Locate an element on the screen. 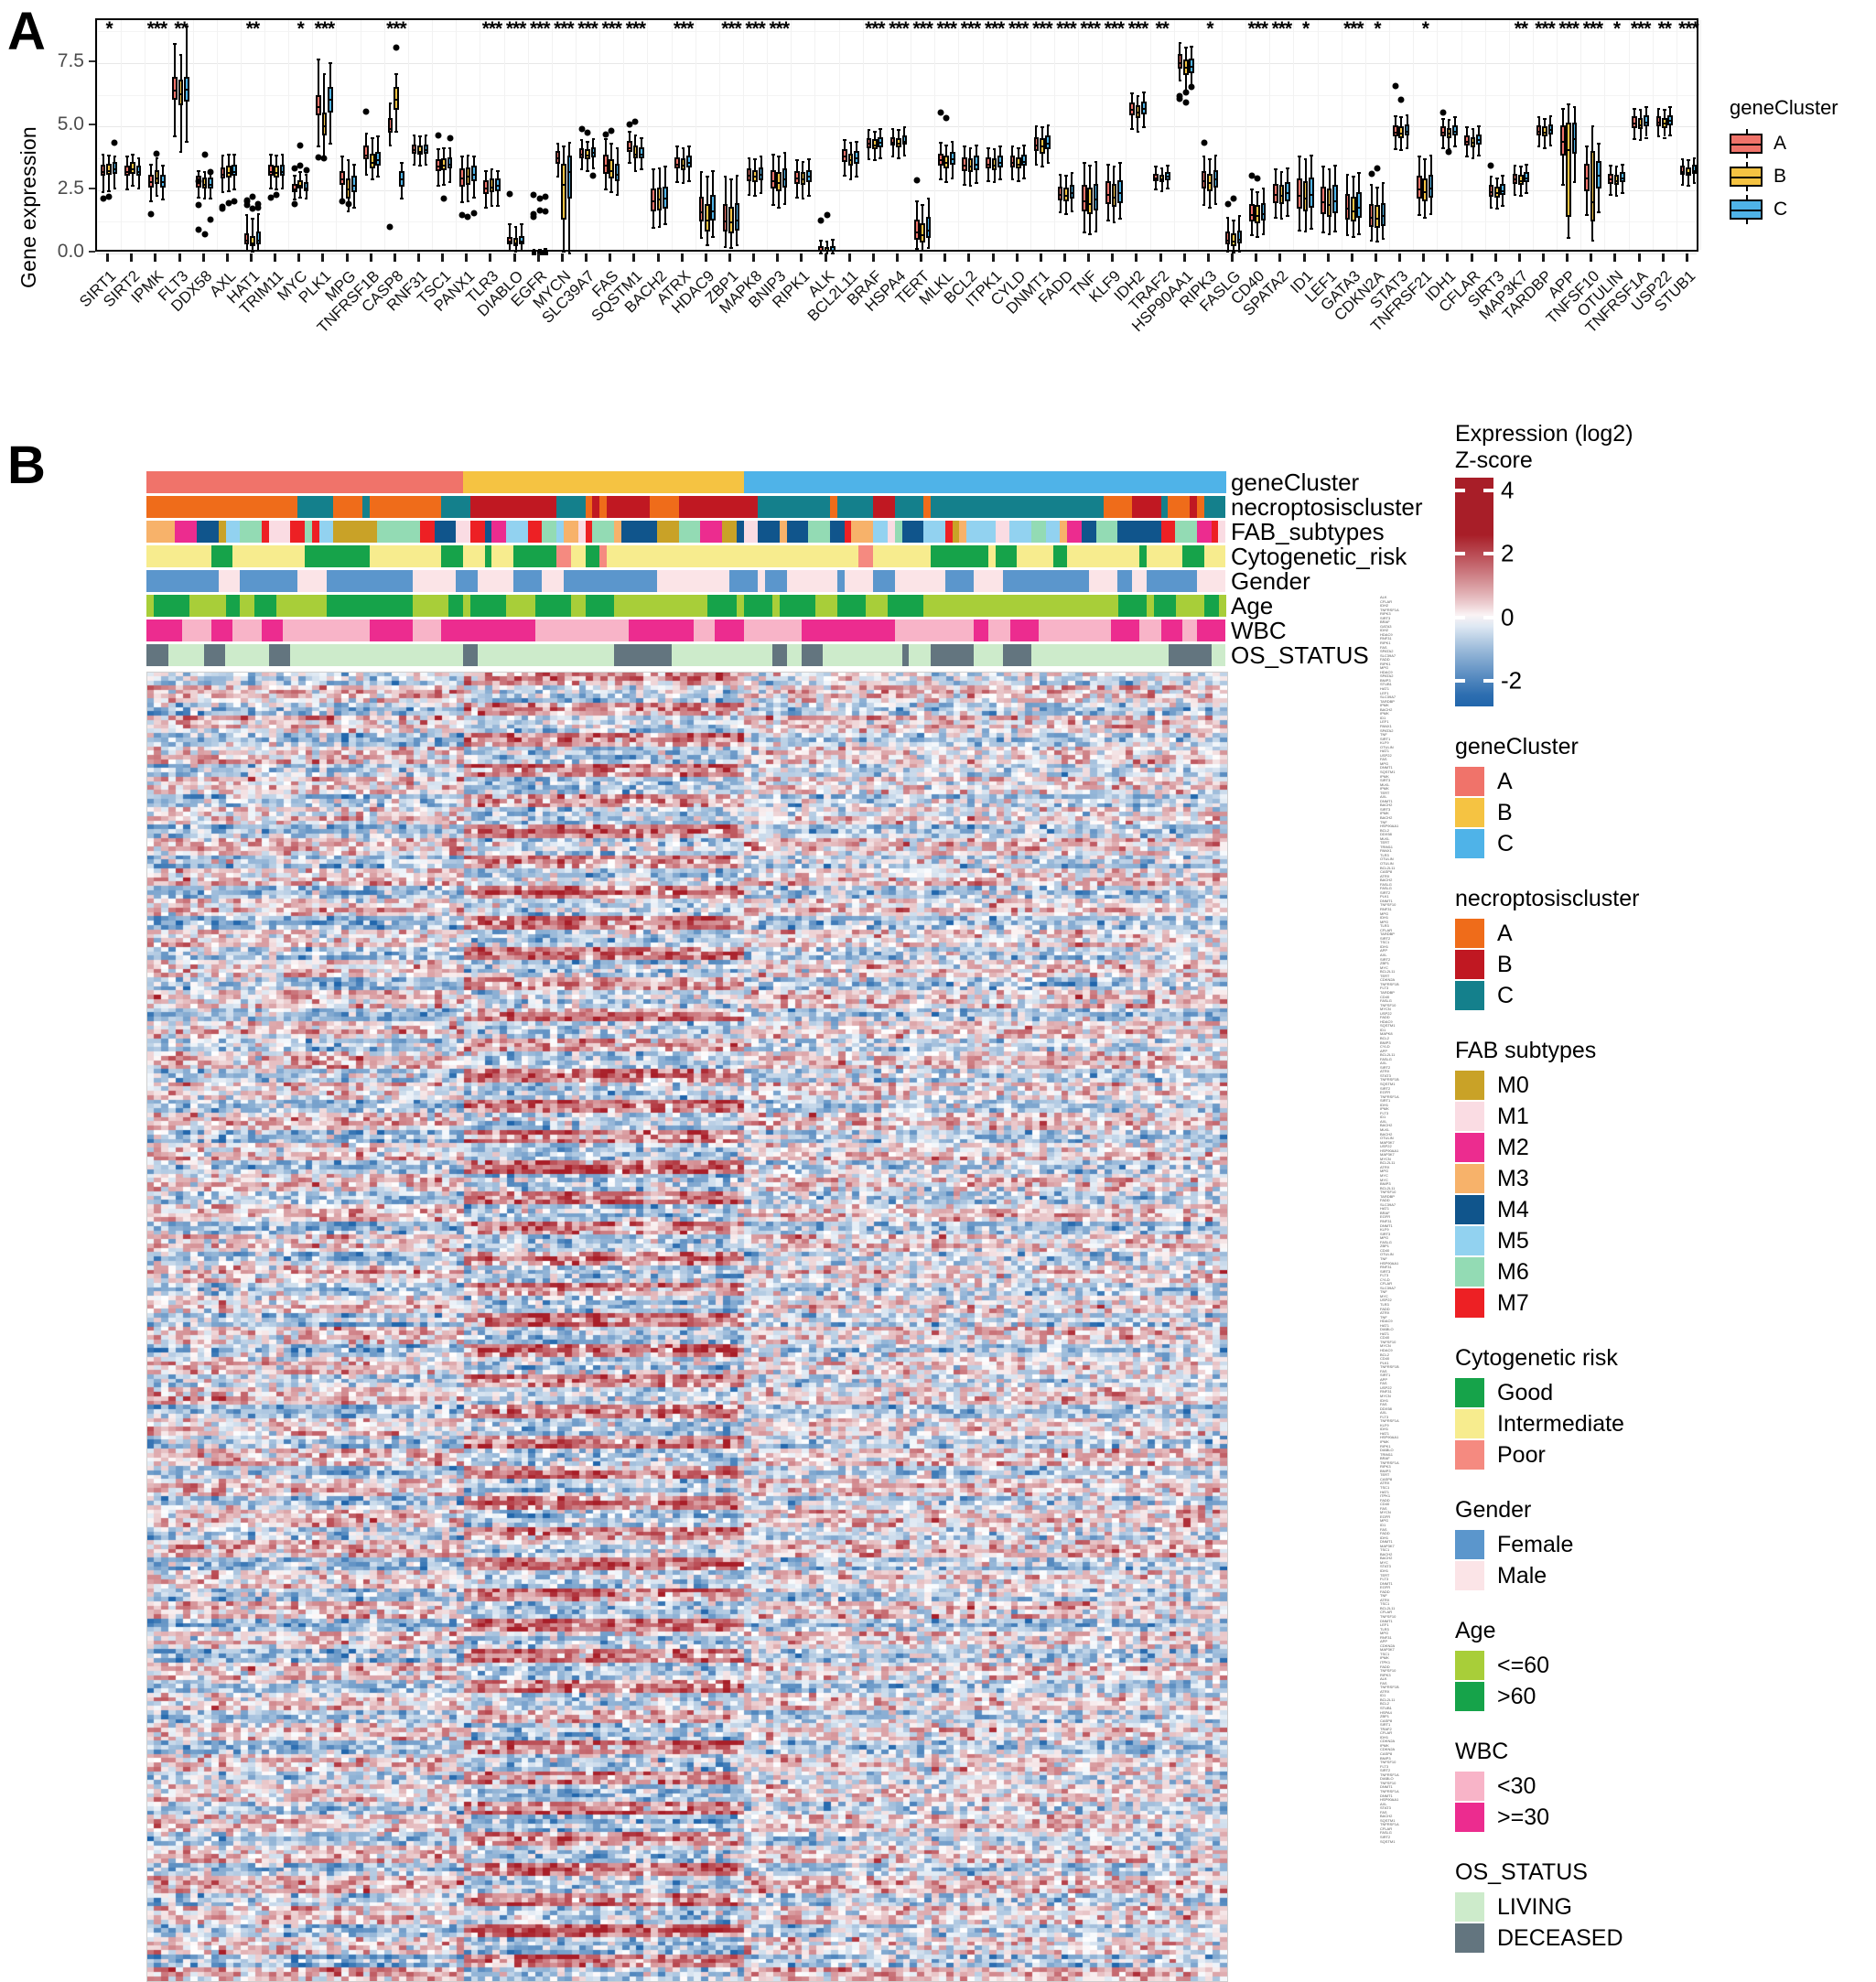  legend-label: Intermediate is located at coordinates (1561, 1424).